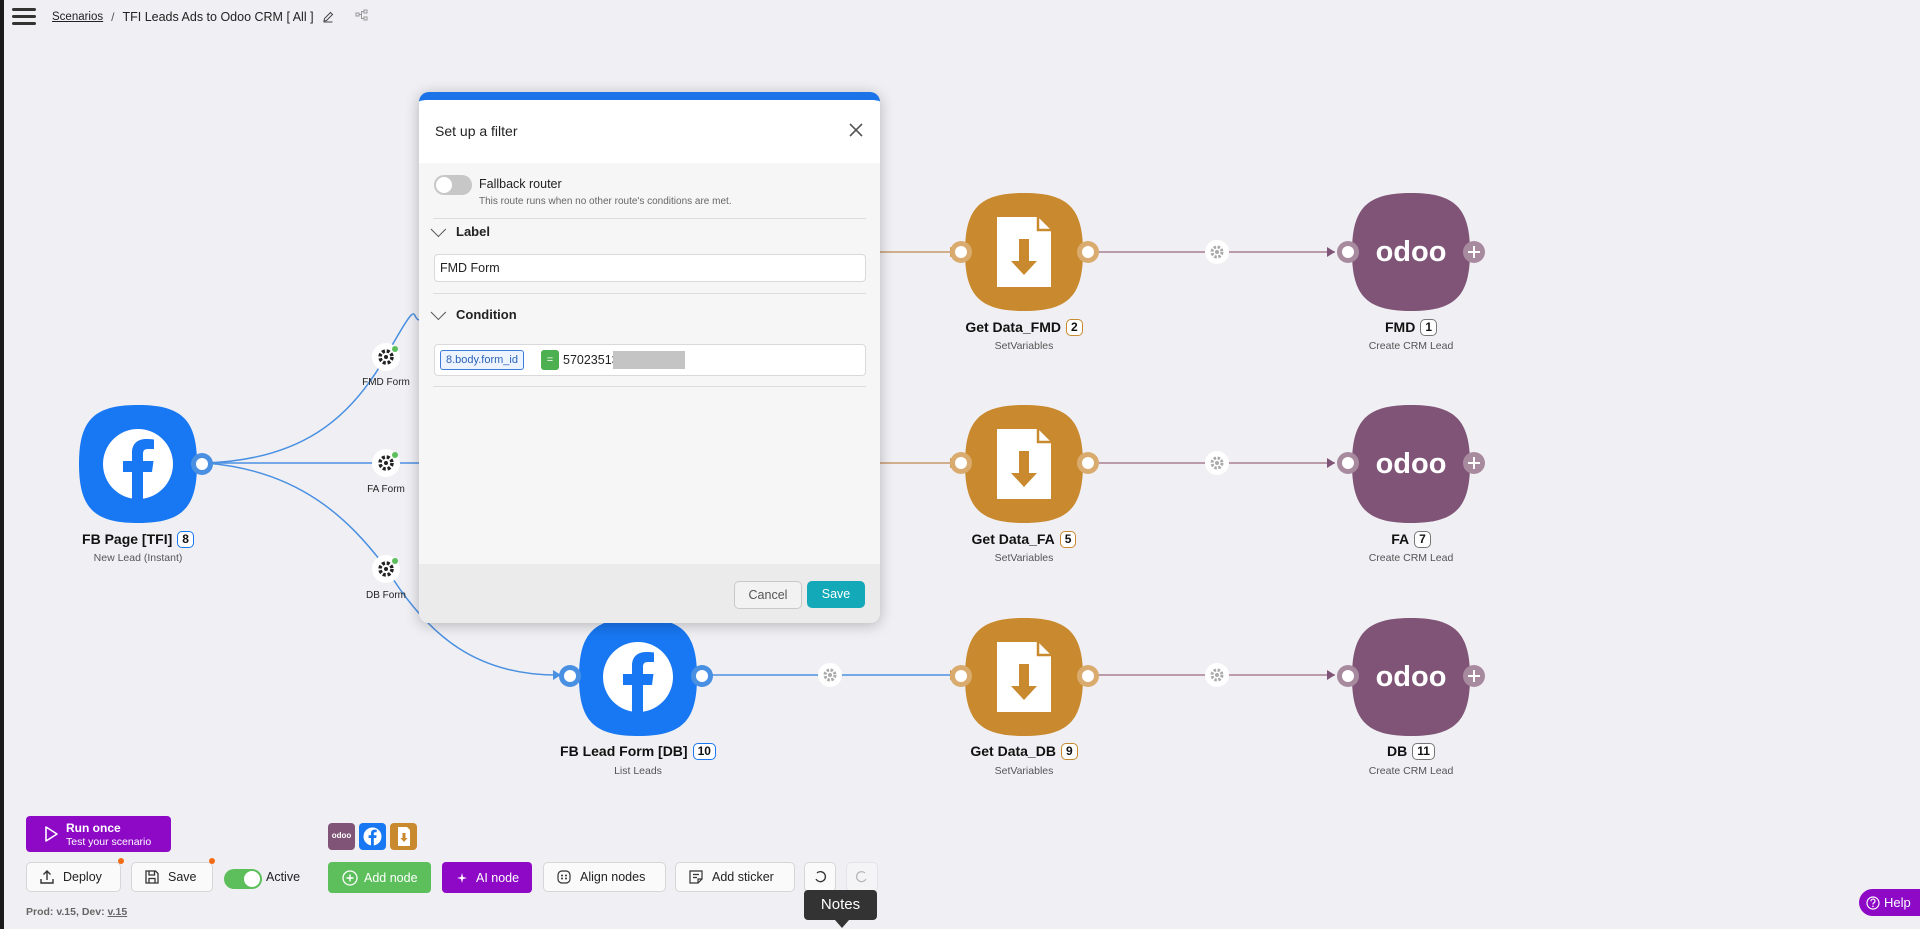  I want to click on get-data-fa-label: Get Data_FA 5, so click(1024, 539).